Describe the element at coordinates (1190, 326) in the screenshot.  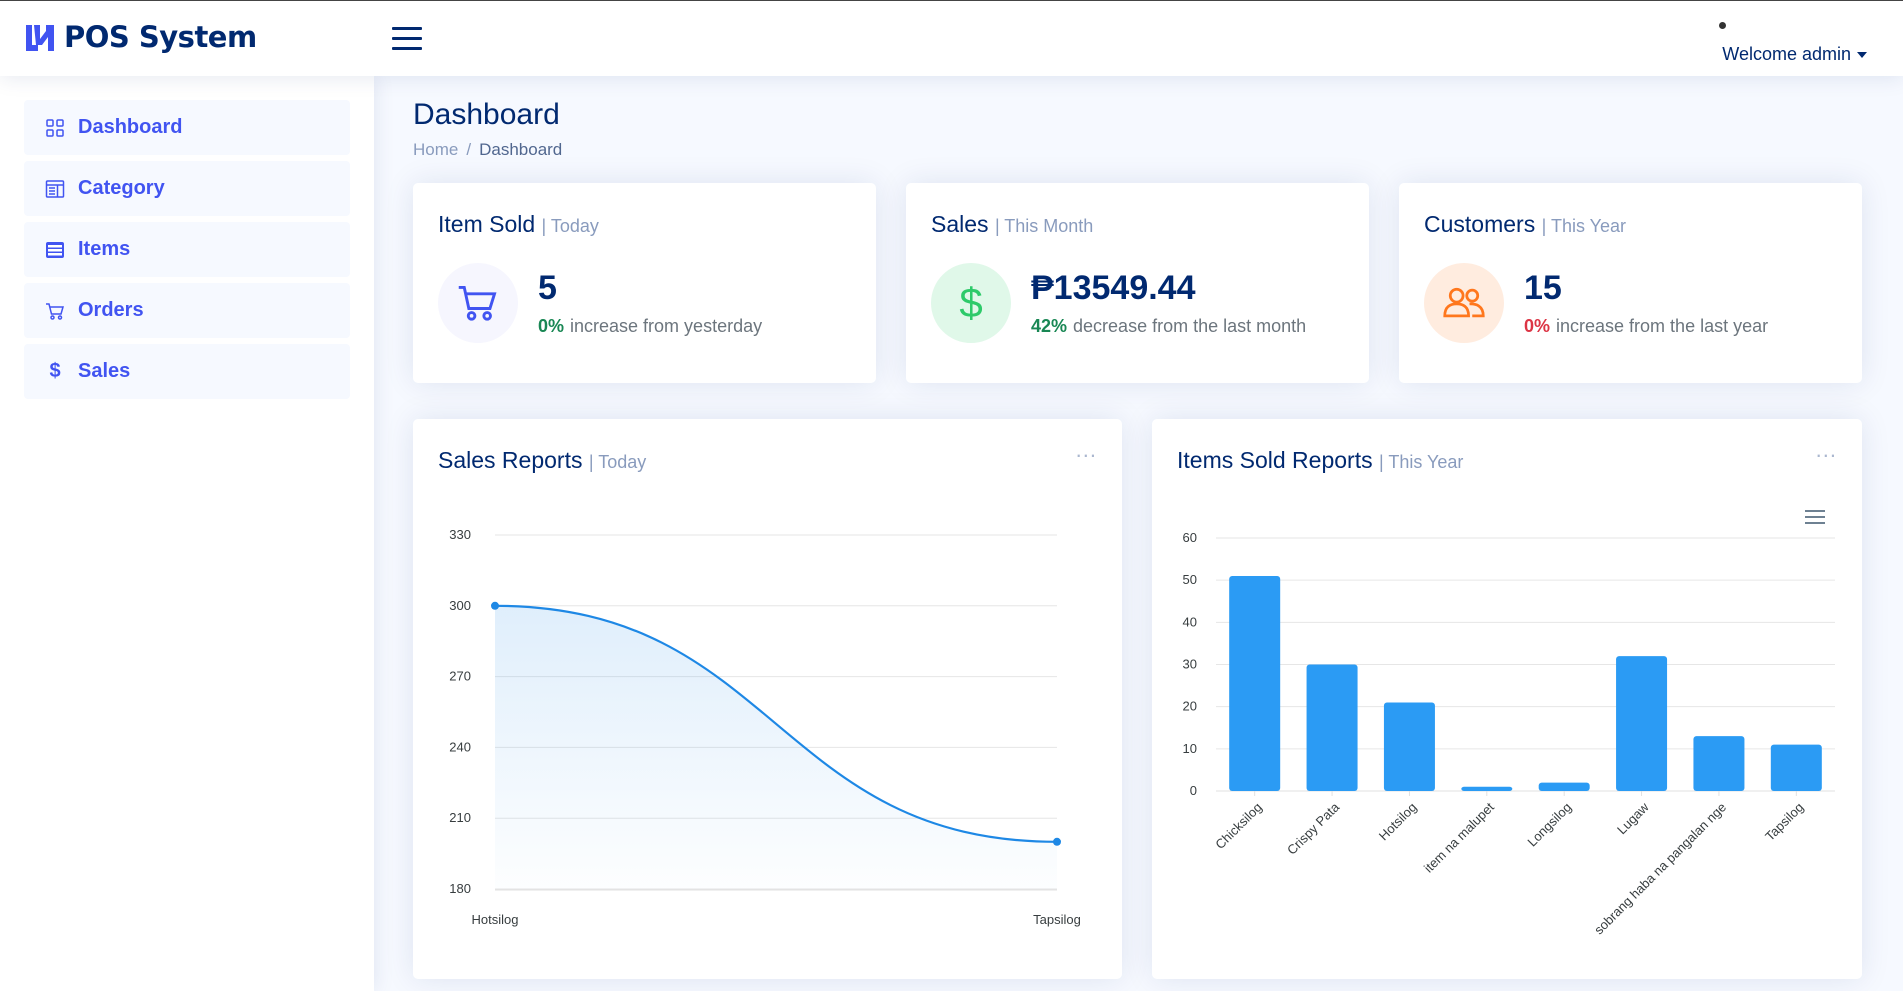
I see `card-delta-text: decrease from the last month` at that location.